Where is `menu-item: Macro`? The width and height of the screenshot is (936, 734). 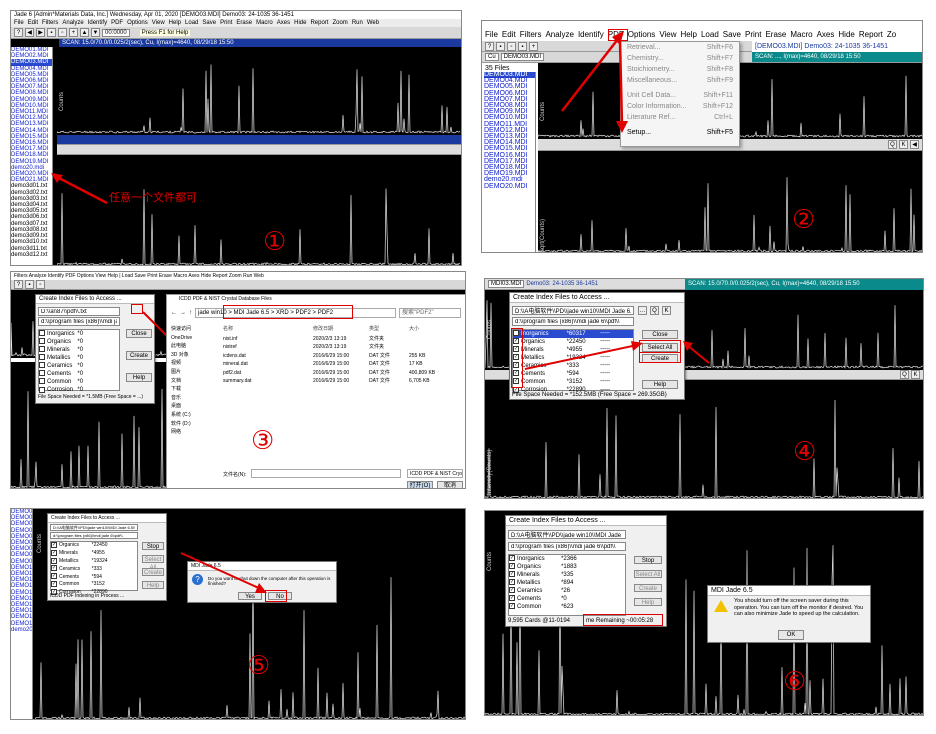 menu-item: Macro is located at coordinates (801, 35).